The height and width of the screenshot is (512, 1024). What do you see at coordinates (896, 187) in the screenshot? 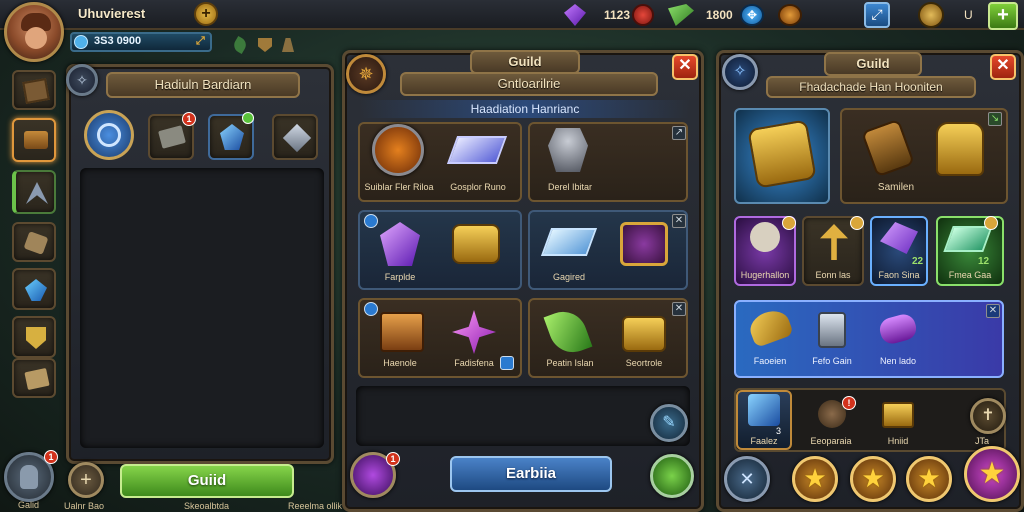
I see `right-featured-label: Samilen` at bounding box center [896, 187].